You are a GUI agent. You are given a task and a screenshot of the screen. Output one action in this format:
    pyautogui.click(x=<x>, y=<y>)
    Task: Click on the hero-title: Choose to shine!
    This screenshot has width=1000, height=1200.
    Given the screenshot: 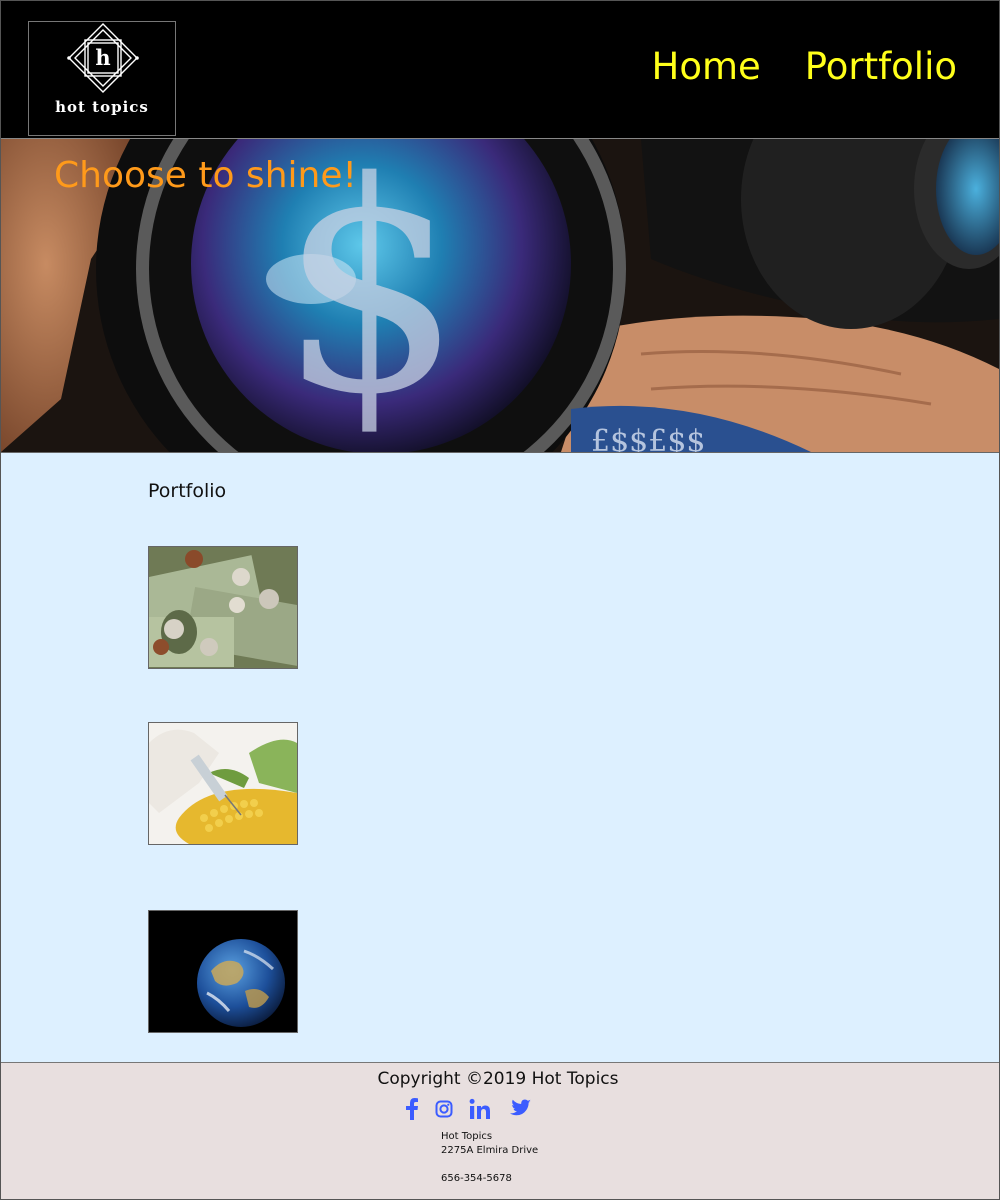 What is the action you would take?
    pyautogui.click(x=205, y=175)
    